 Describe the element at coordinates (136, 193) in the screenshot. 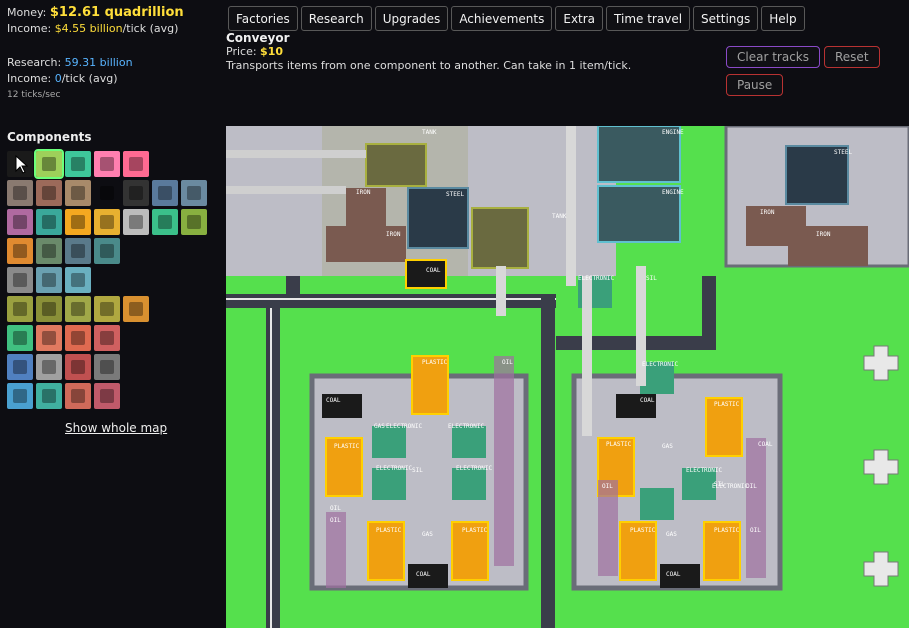

I see `coal-mine-icon` at that location.